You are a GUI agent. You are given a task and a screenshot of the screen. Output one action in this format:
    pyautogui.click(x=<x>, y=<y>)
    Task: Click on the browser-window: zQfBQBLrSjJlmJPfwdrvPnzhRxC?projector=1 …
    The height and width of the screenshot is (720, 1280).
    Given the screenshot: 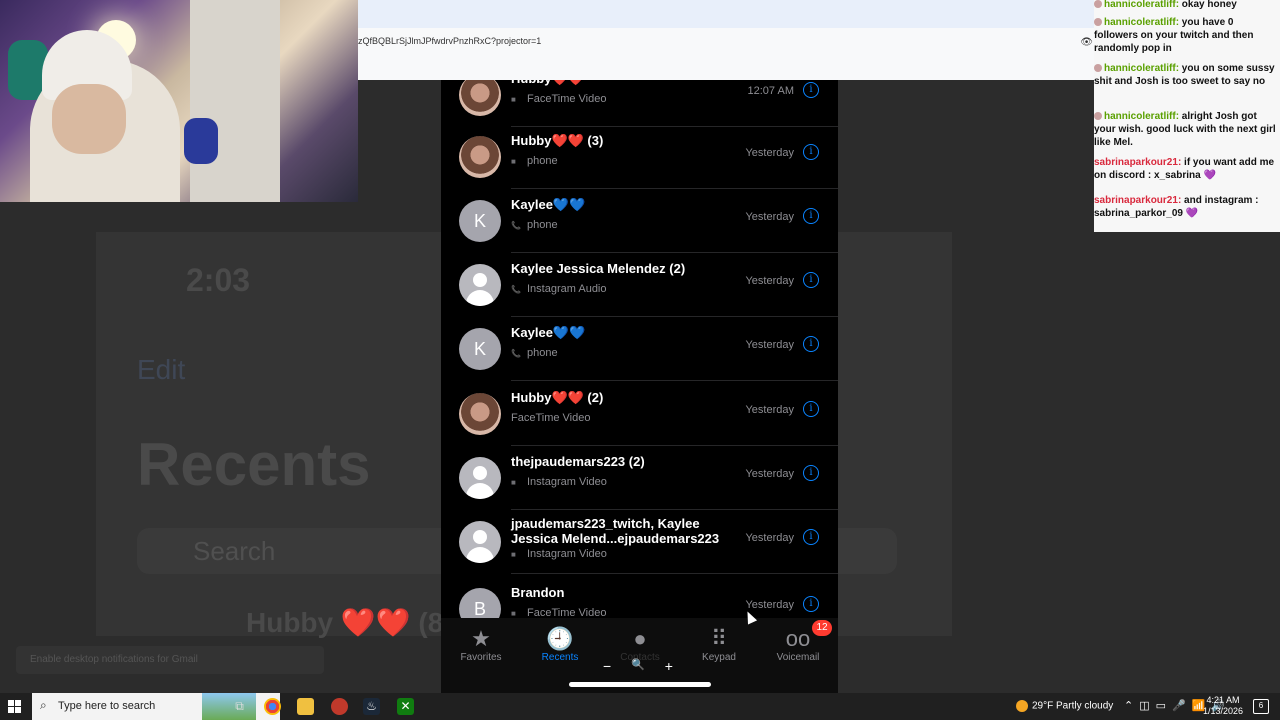 What is the action you would take?
    pyautogui.click(x=726, y=40)
    